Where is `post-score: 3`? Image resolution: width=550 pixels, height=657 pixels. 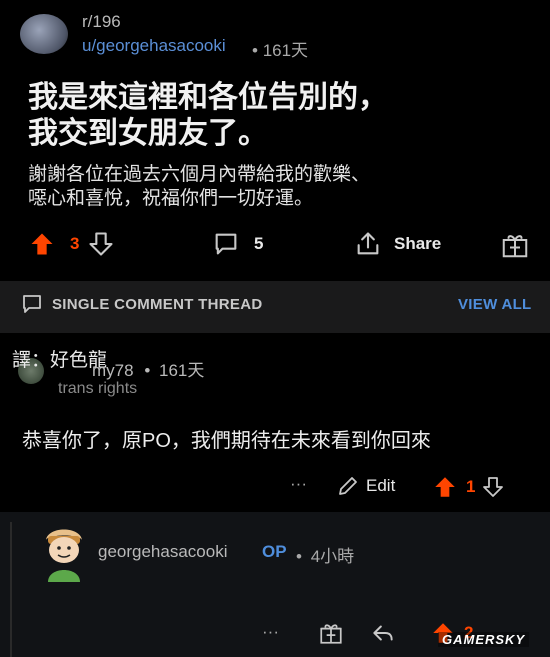
post-score: 3 is located at coordinates (75, 243).